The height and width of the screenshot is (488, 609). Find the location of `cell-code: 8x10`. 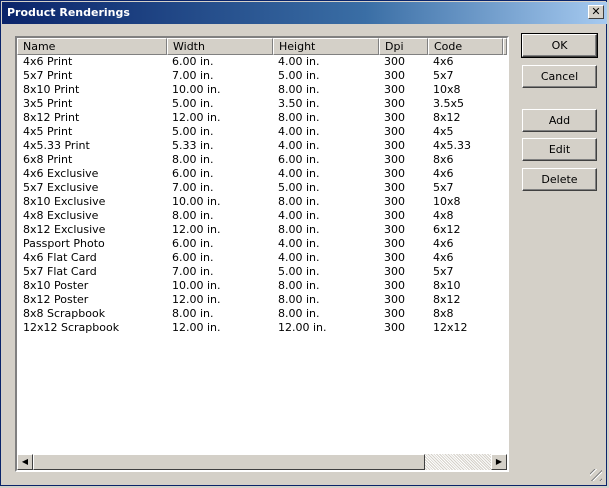

cell-code: 8x10 is located at coordinates (447, 285).